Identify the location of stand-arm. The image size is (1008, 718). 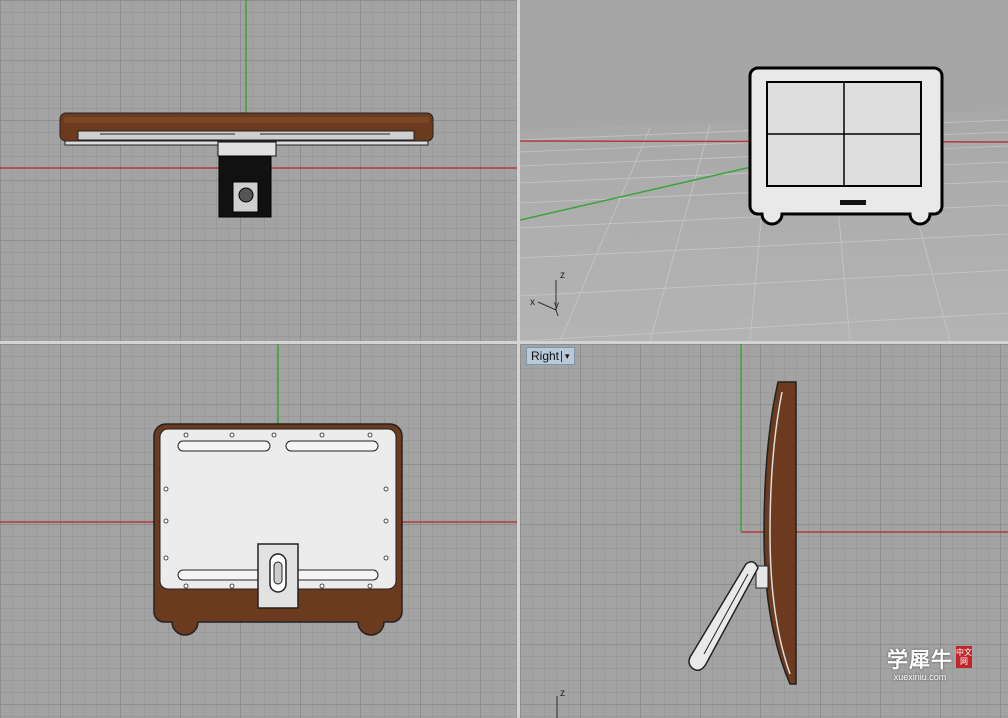
(723, 616).